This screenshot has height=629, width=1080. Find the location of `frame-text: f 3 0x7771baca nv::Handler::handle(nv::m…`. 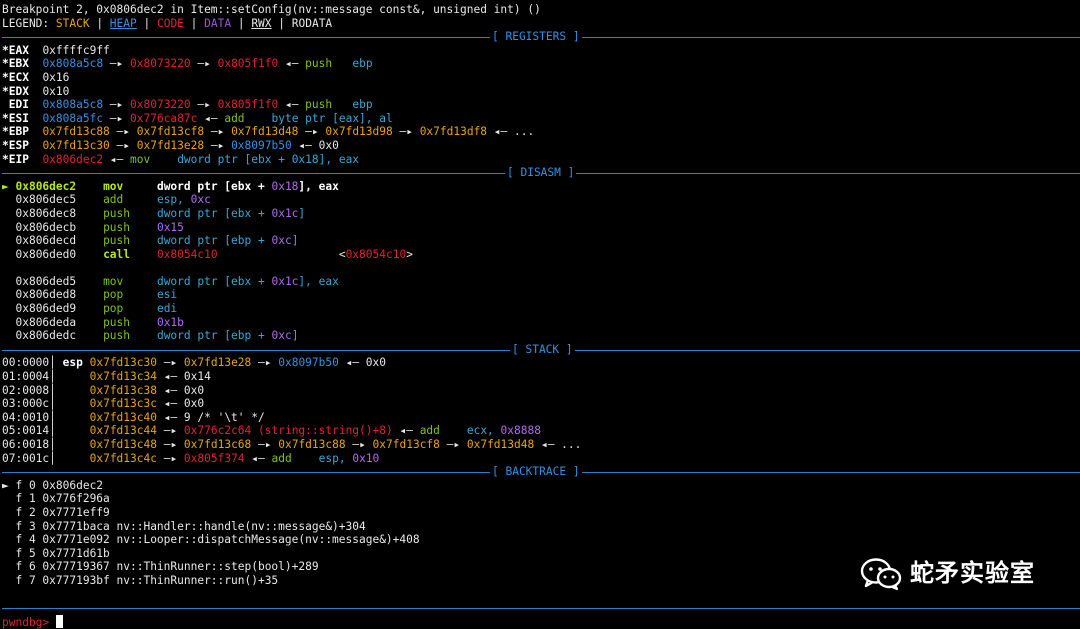

frame-text: f 3 0x7771baca nv::Handler::handle(nv::m… is located at coordinates (190, 526).